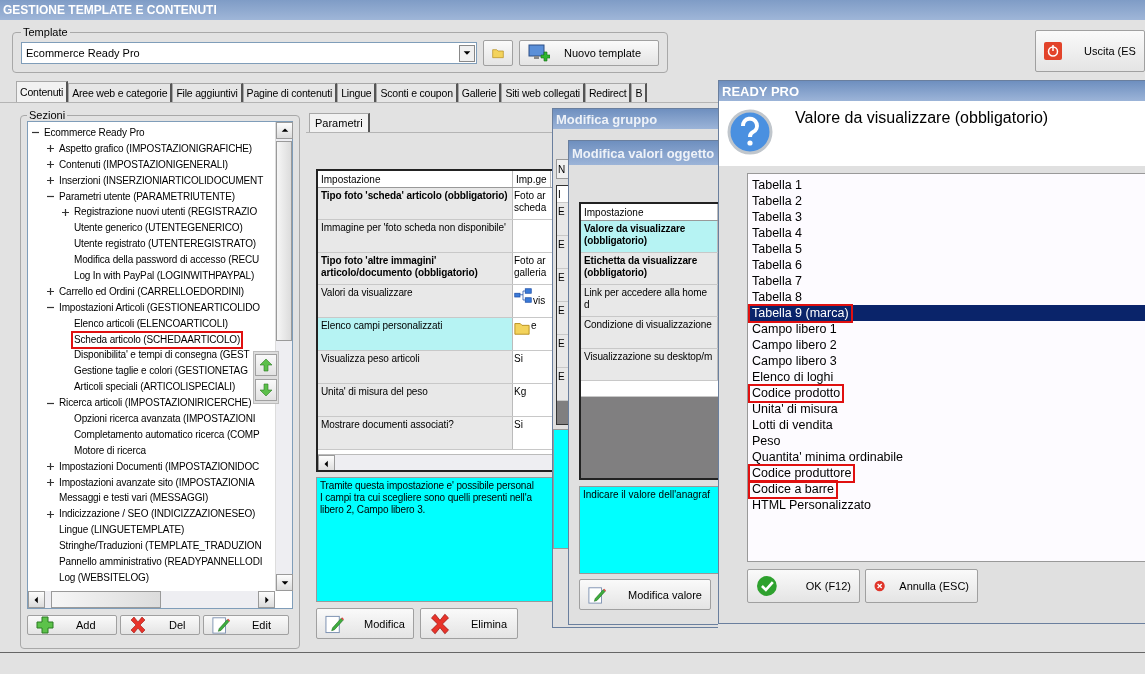 The image size is (1145, 674). What do you see at coordinates (803, 586) in the screenshot?
I see `dialog-button: OK (F12)` at bounding box center [803, 586].